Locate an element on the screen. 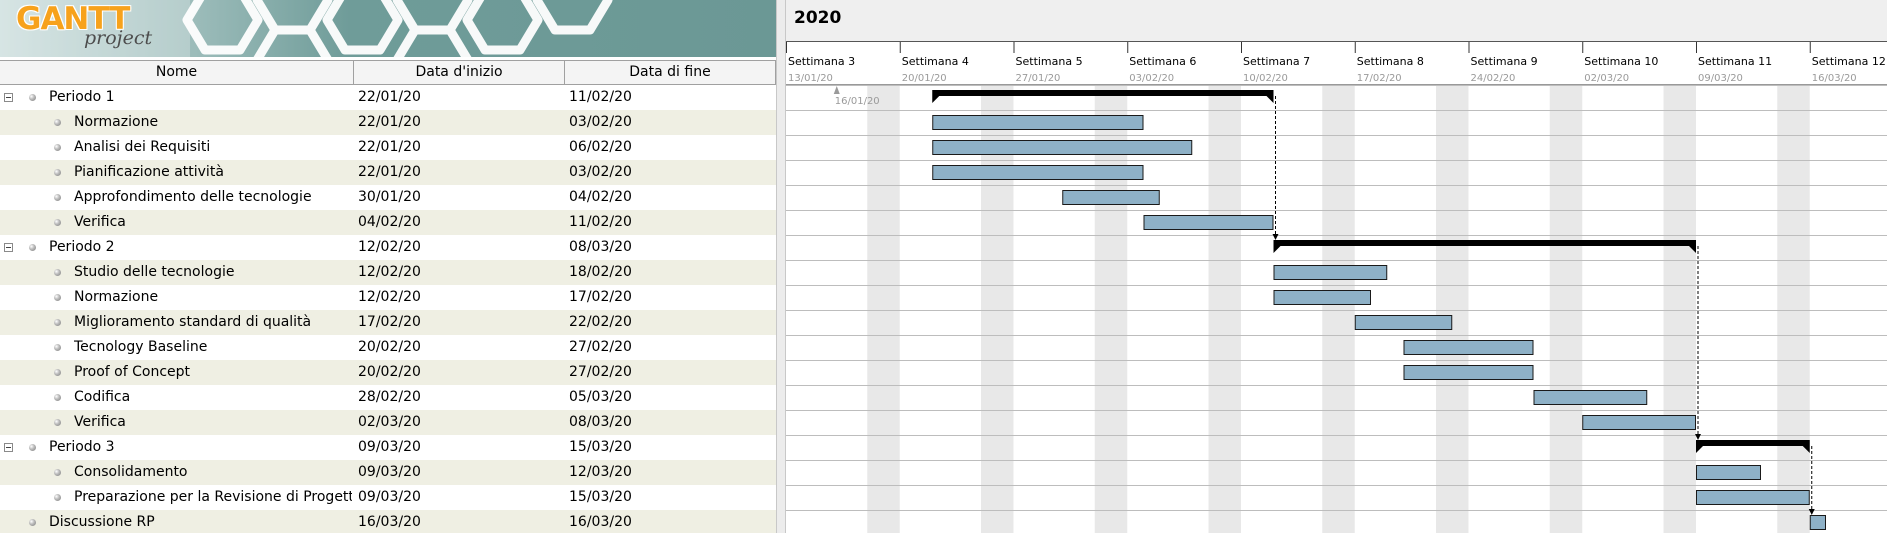 The image size is (1887, 533). task-end-cell: 04/02/20 is located at coordinates (669, 197).